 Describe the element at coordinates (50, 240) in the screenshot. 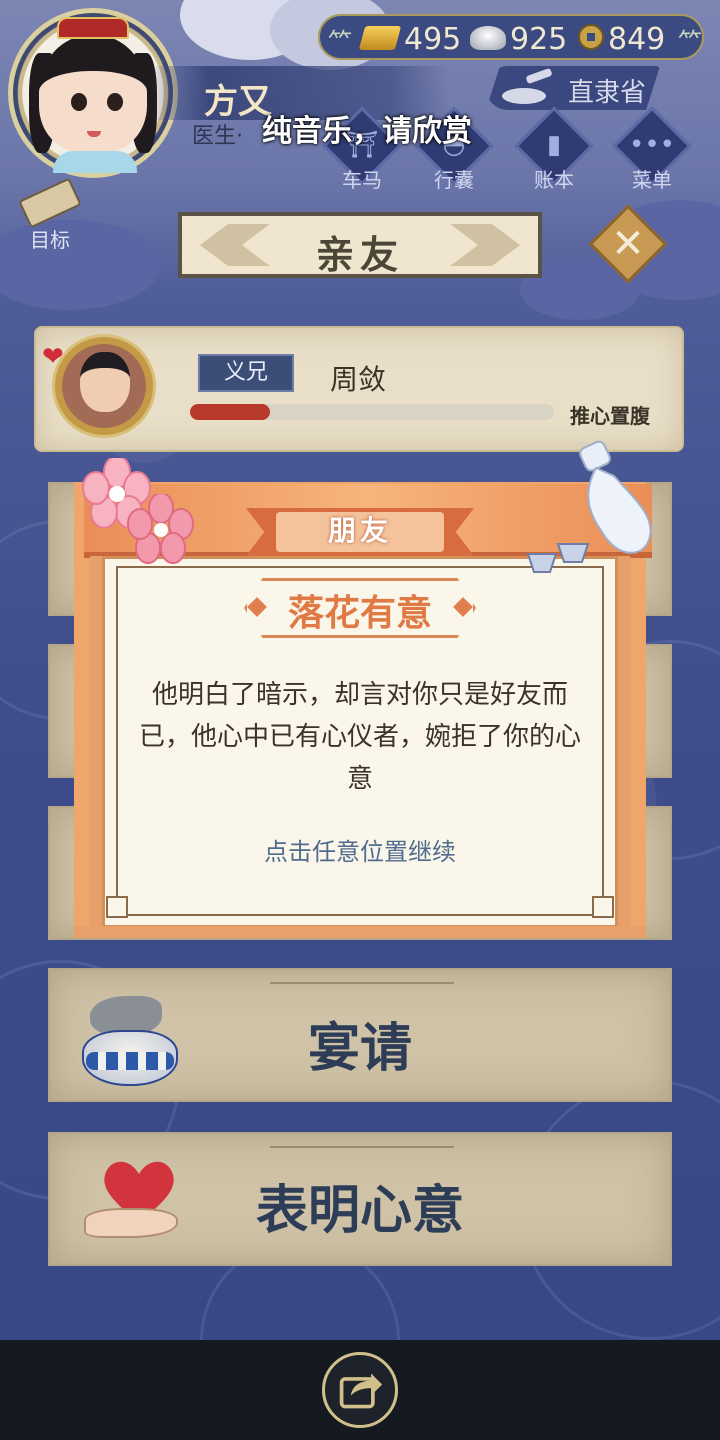

I see `goal-label: 目标` at that location.